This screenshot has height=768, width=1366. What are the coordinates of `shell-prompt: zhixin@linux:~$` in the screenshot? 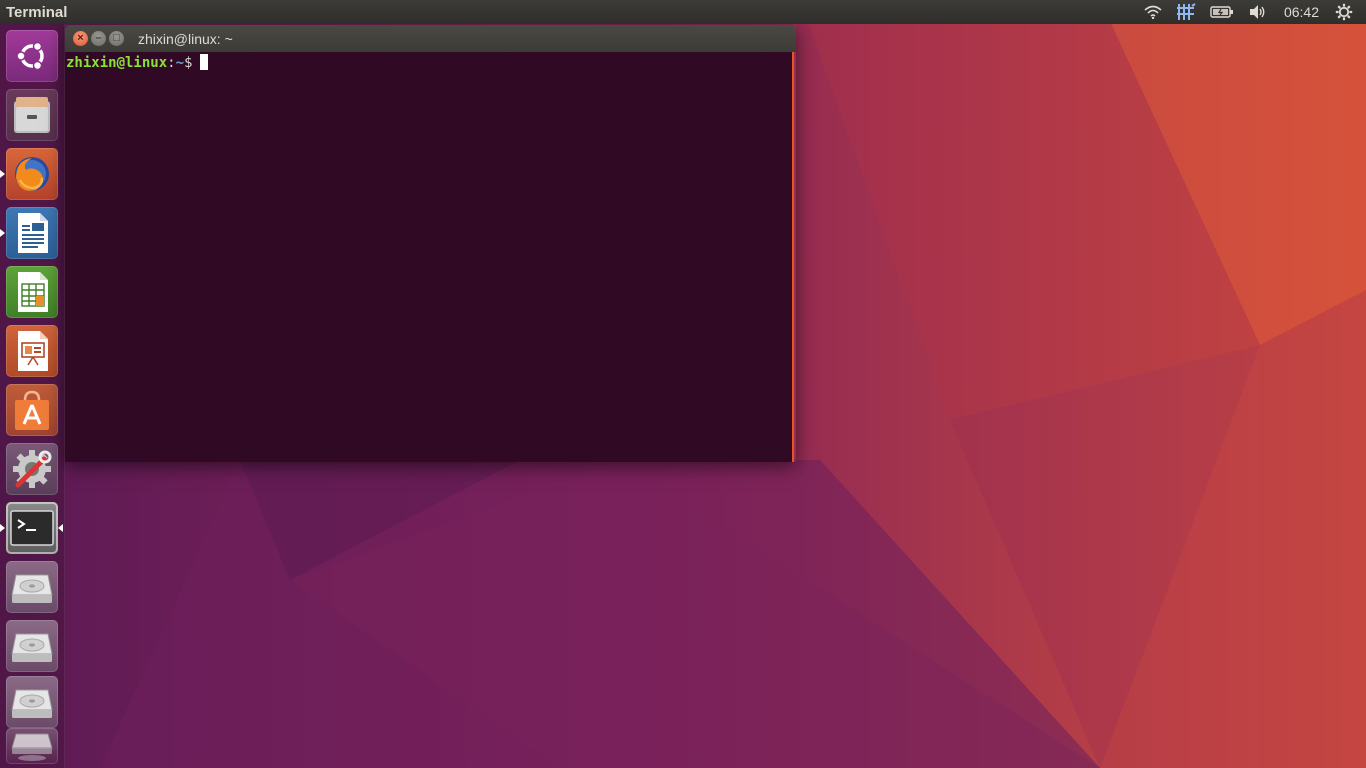 It's located at (137, 62).